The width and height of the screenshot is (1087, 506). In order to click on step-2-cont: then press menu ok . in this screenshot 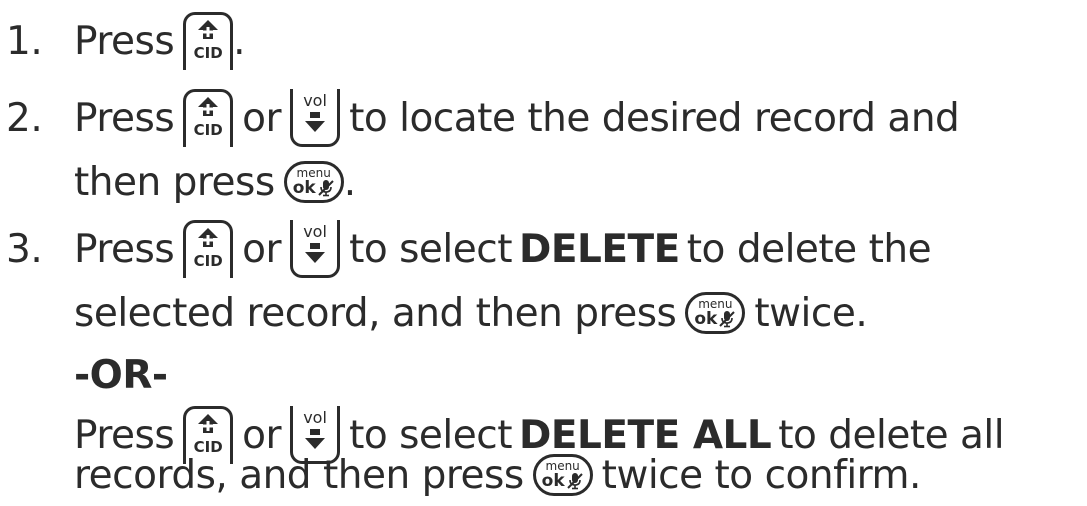, I will do `click(178, 182)`.